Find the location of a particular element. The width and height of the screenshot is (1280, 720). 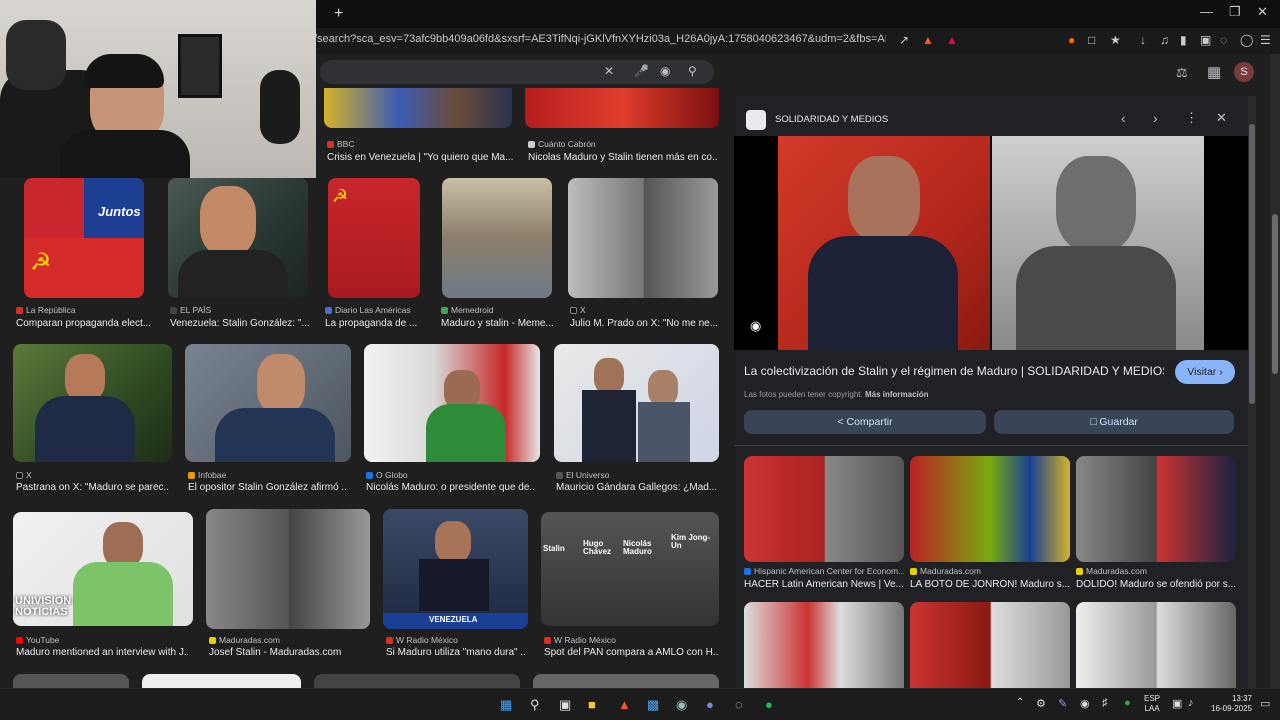

result-source: BBC is located at coordinates (417, 144).